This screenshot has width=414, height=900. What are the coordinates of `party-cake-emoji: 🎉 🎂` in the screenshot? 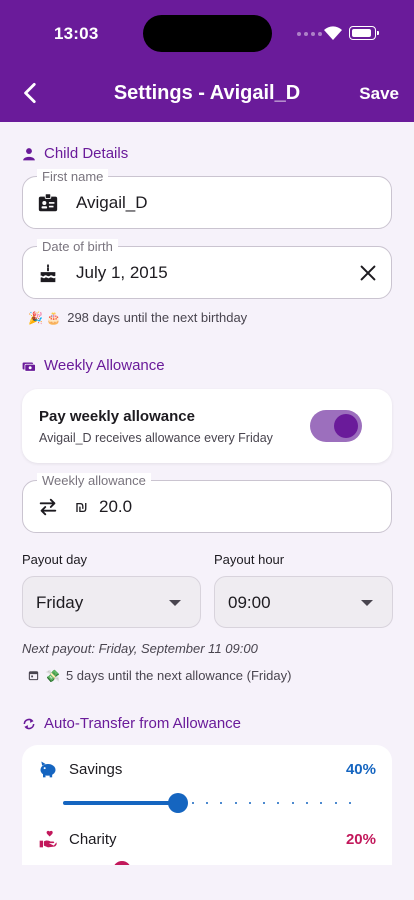 It's located at (45, 317).